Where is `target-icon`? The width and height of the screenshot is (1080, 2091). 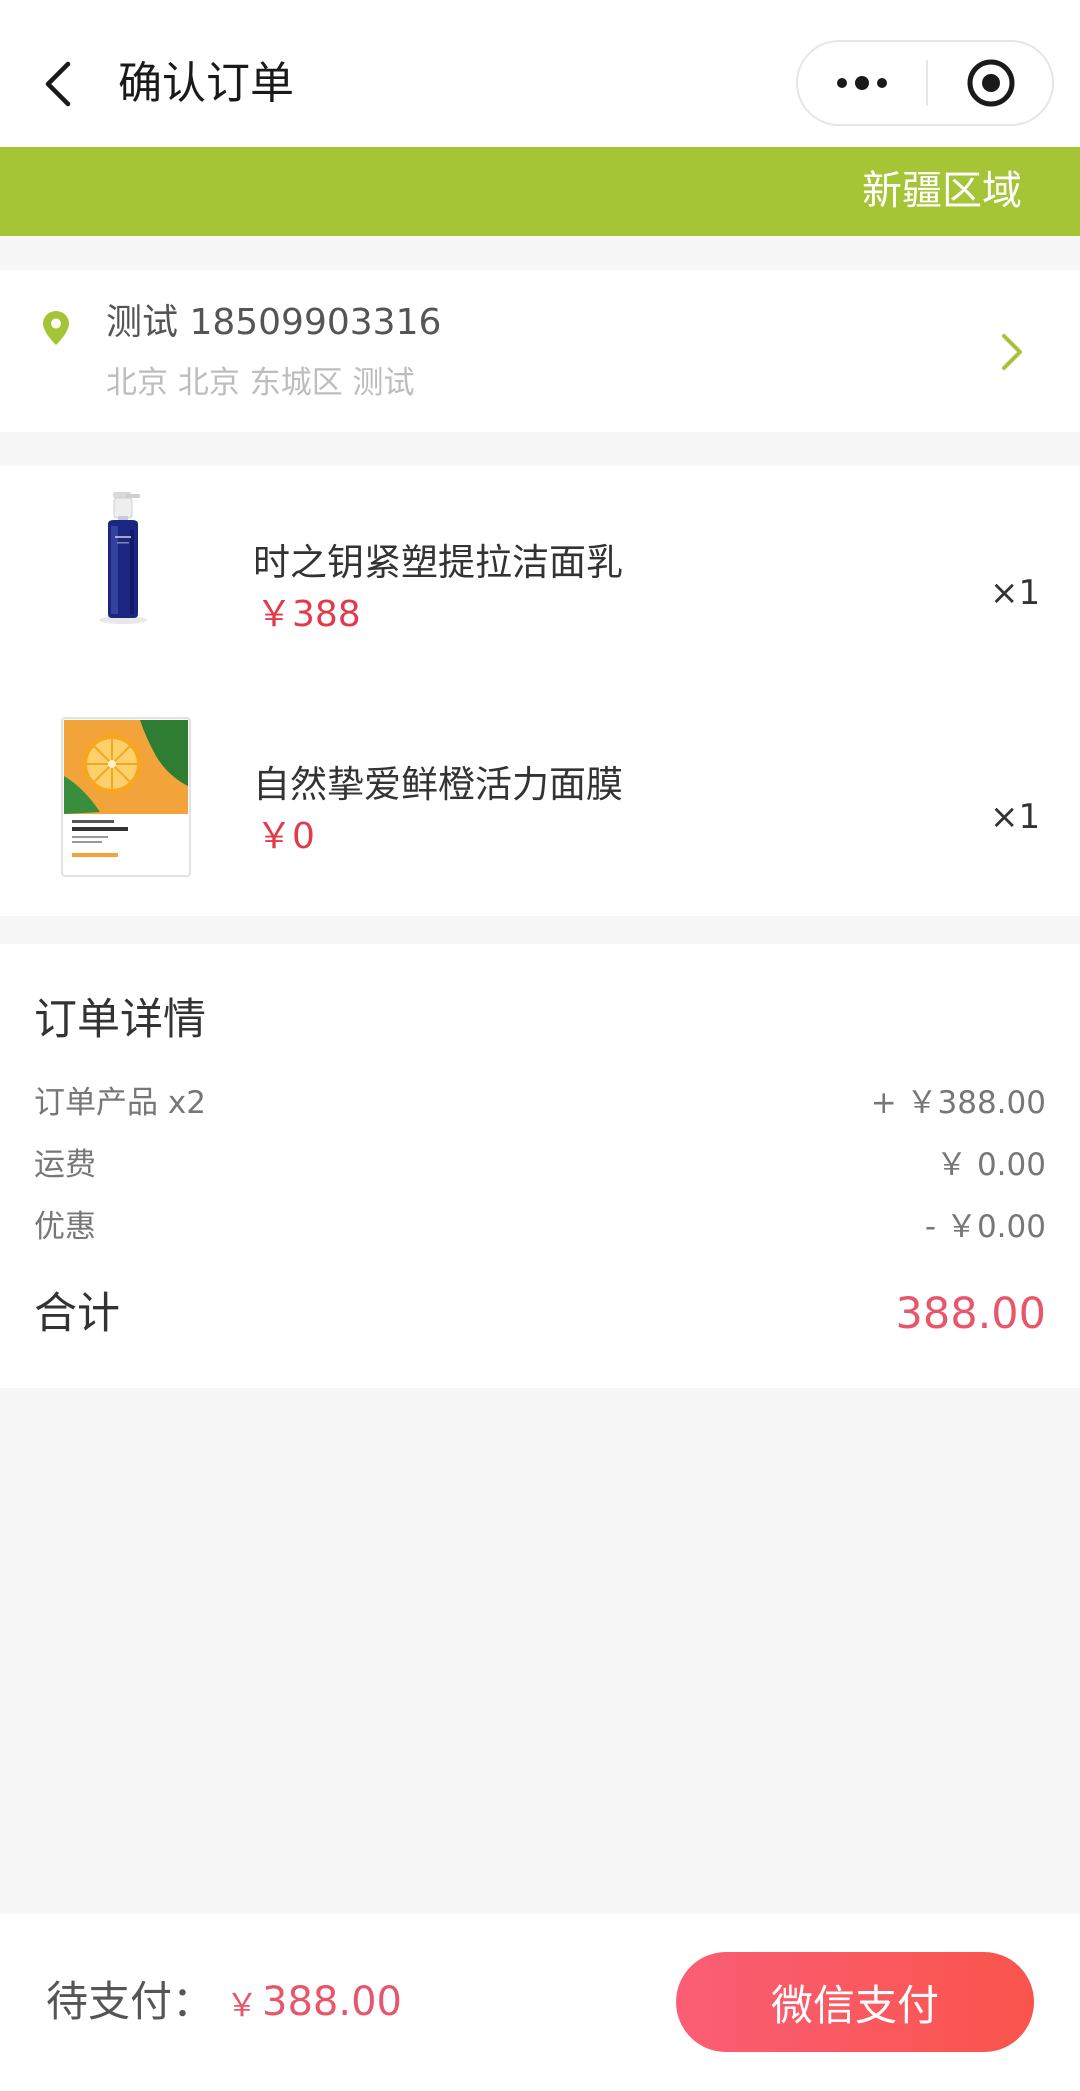
target-icon is located at coordinates (991, 83).